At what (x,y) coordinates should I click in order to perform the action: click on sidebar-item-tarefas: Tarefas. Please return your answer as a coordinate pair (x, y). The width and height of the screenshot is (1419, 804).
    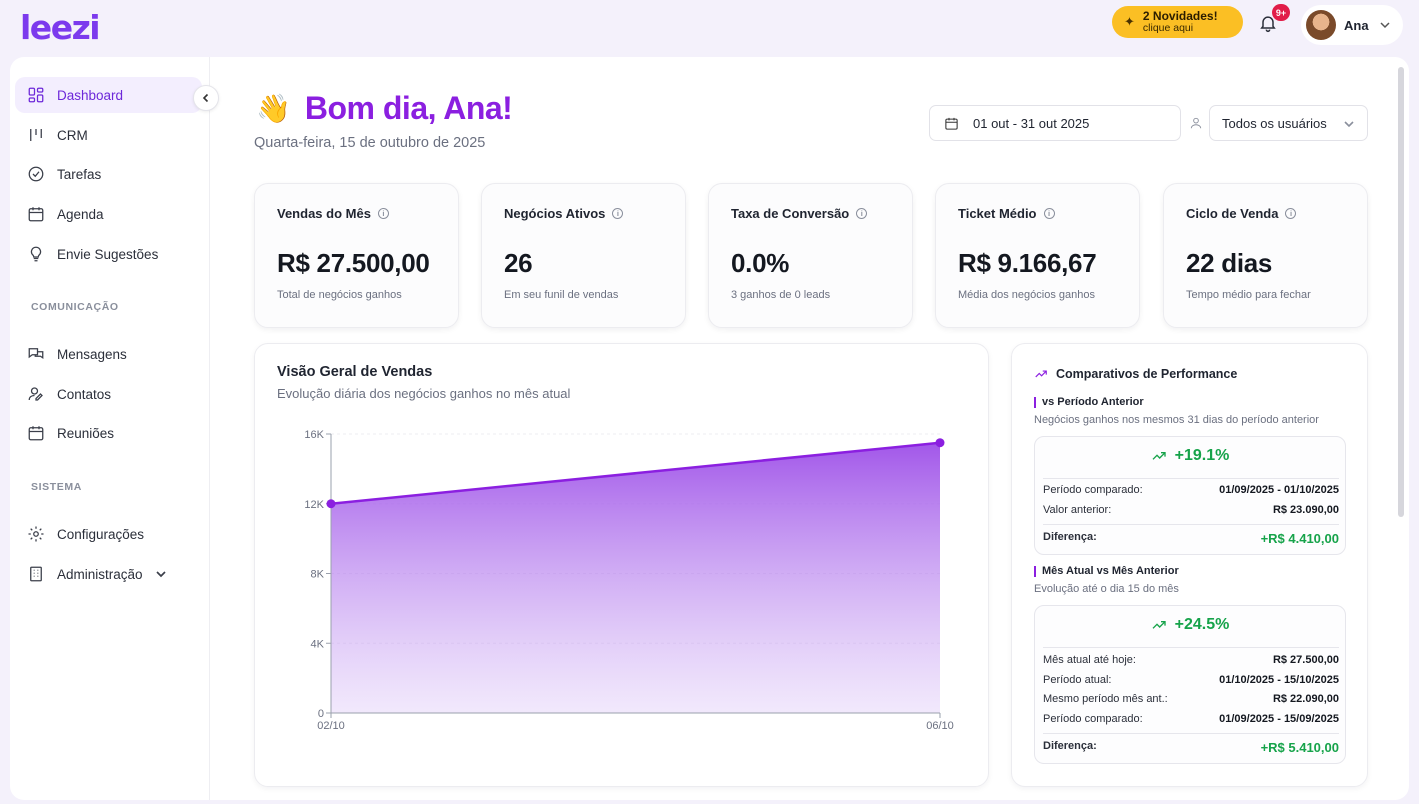
    Looking at the image, I should click on (108, 174).